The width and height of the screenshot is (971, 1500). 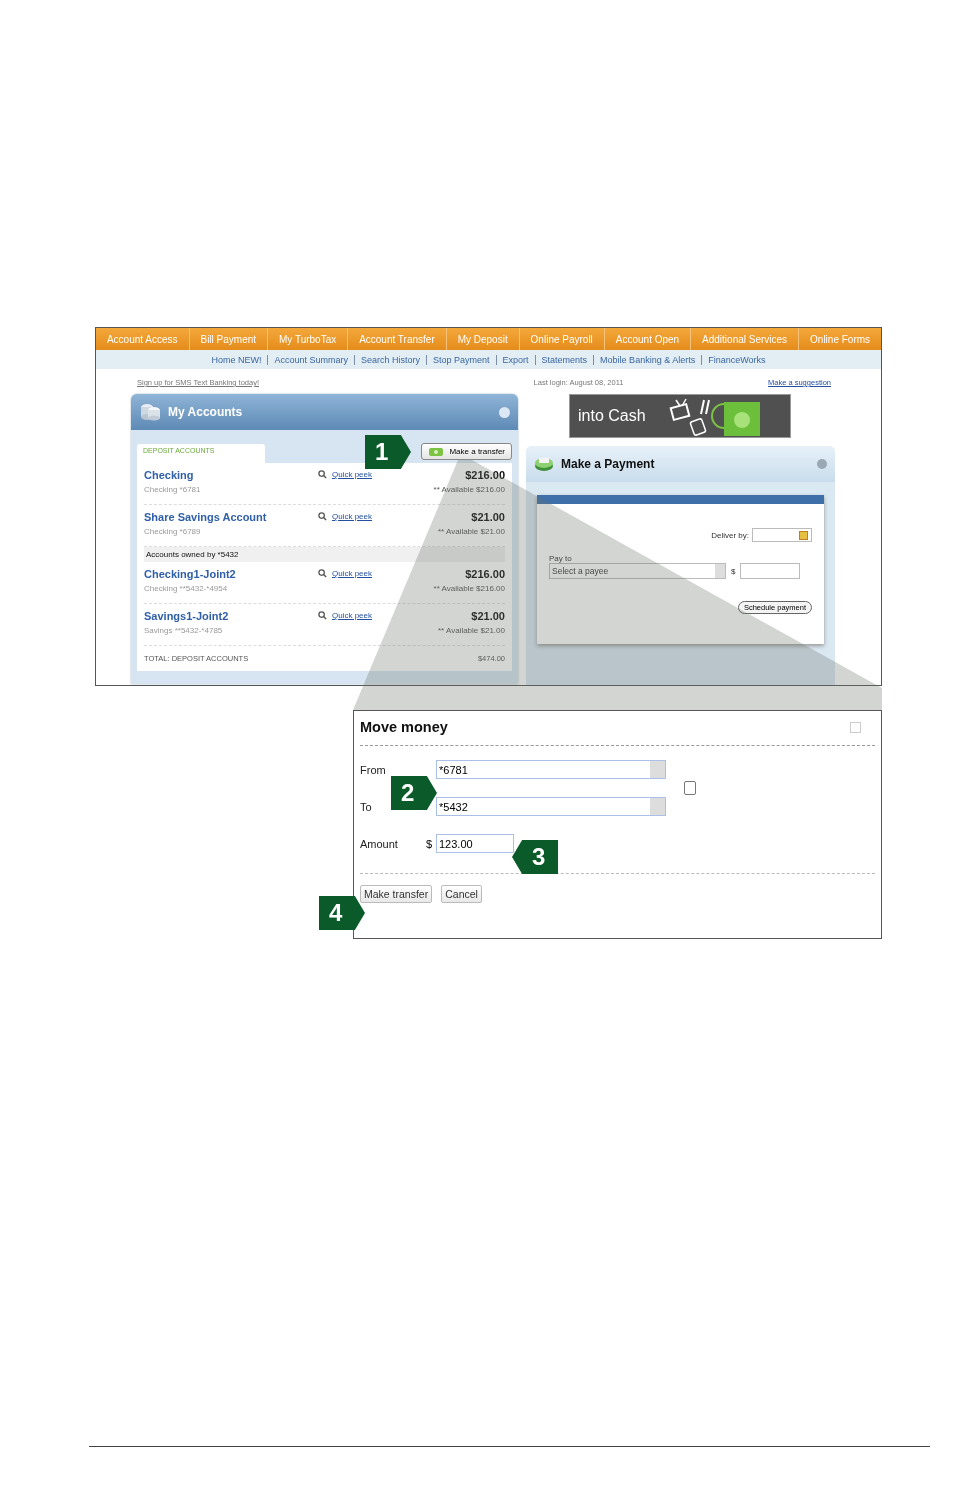 I want to click on coin-stack-icon, so click(x=150, y=412).